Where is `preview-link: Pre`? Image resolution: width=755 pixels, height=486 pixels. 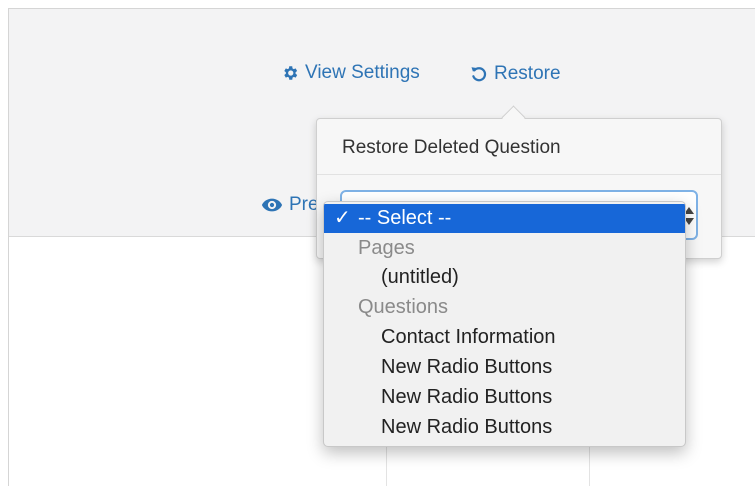 preview-link: Pre is located at coordinates (290, 205).